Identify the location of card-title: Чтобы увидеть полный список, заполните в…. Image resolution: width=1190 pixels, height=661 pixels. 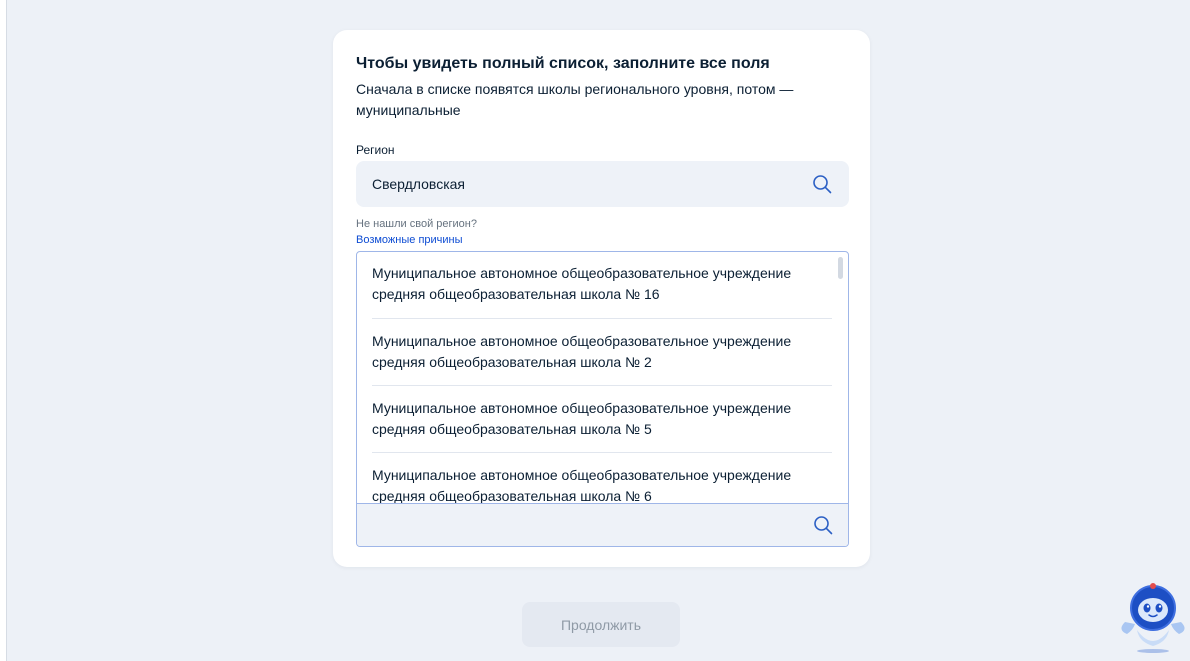
(563, 63).